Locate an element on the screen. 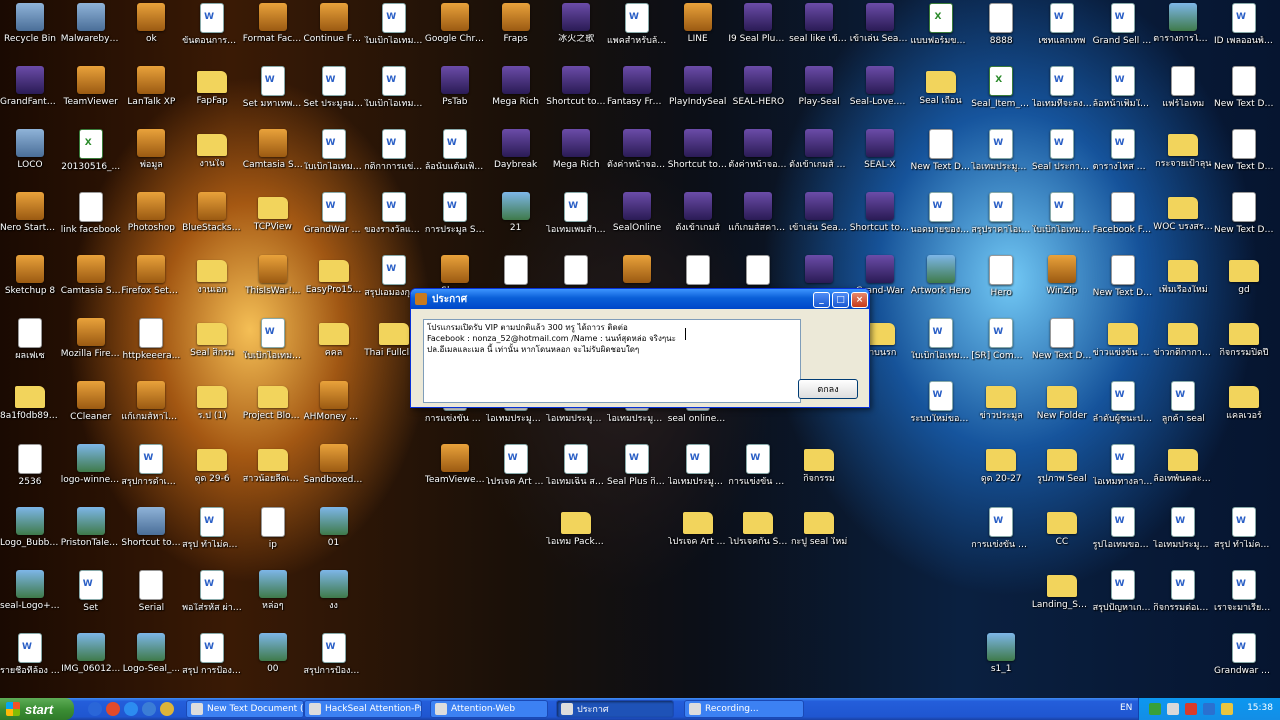 The height and width of the screenshot is (720, 1280). desktop-icon: แก้เกมส์สคาดไม่โหลด is located at coordinates (758, 211).